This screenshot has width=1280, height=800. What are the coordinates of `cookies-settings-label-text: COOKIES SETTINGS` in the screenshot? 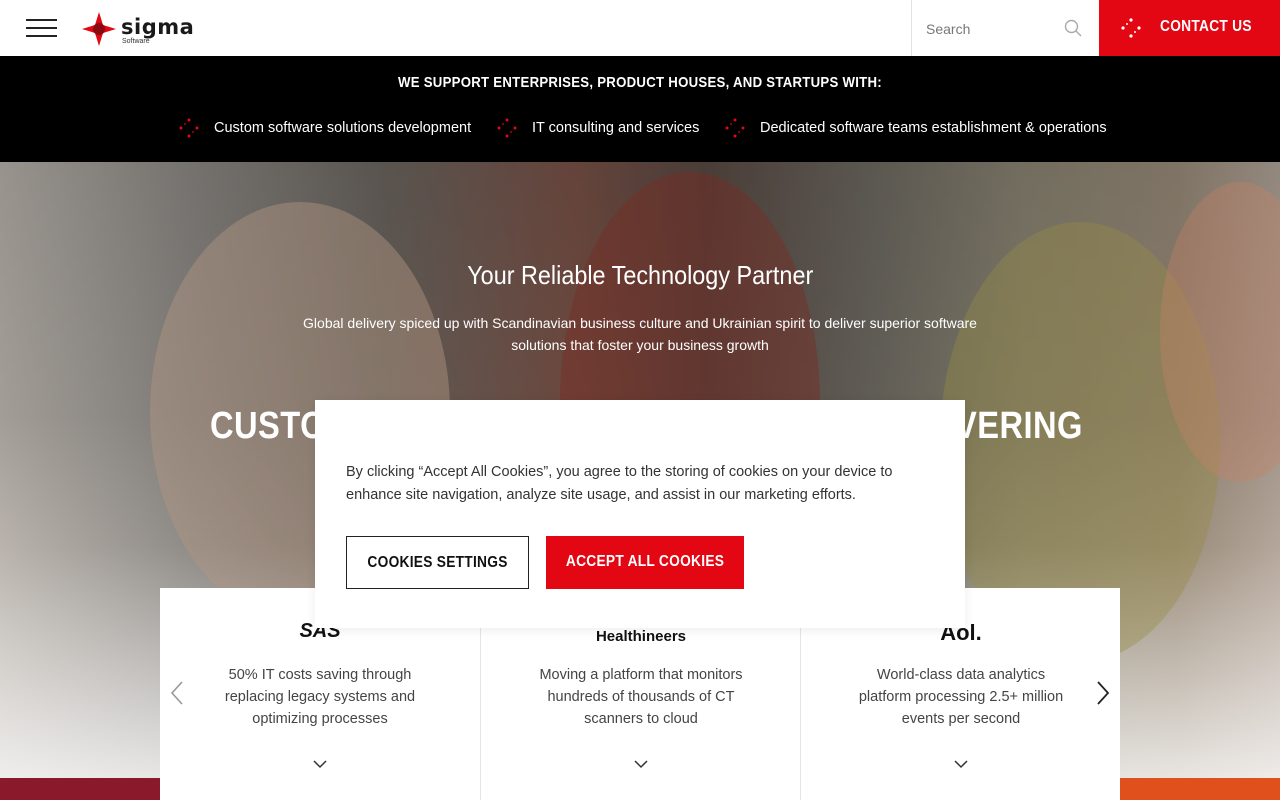 It's located at (437, 562).